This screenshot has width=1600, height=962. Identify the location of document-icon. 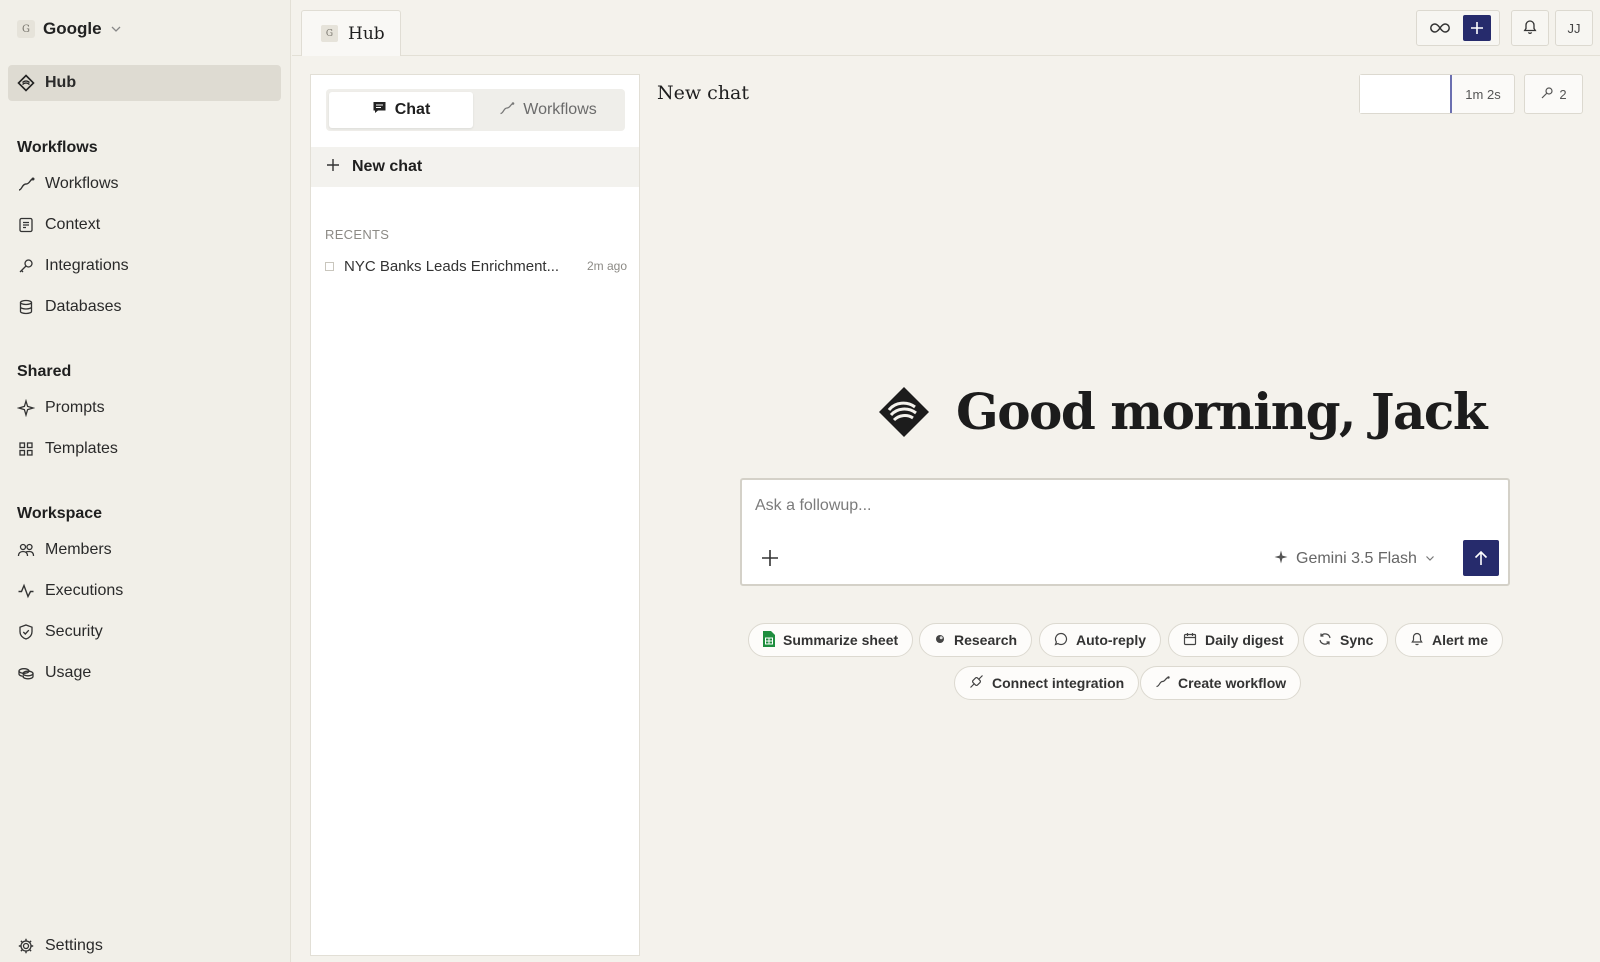
(26, 225).